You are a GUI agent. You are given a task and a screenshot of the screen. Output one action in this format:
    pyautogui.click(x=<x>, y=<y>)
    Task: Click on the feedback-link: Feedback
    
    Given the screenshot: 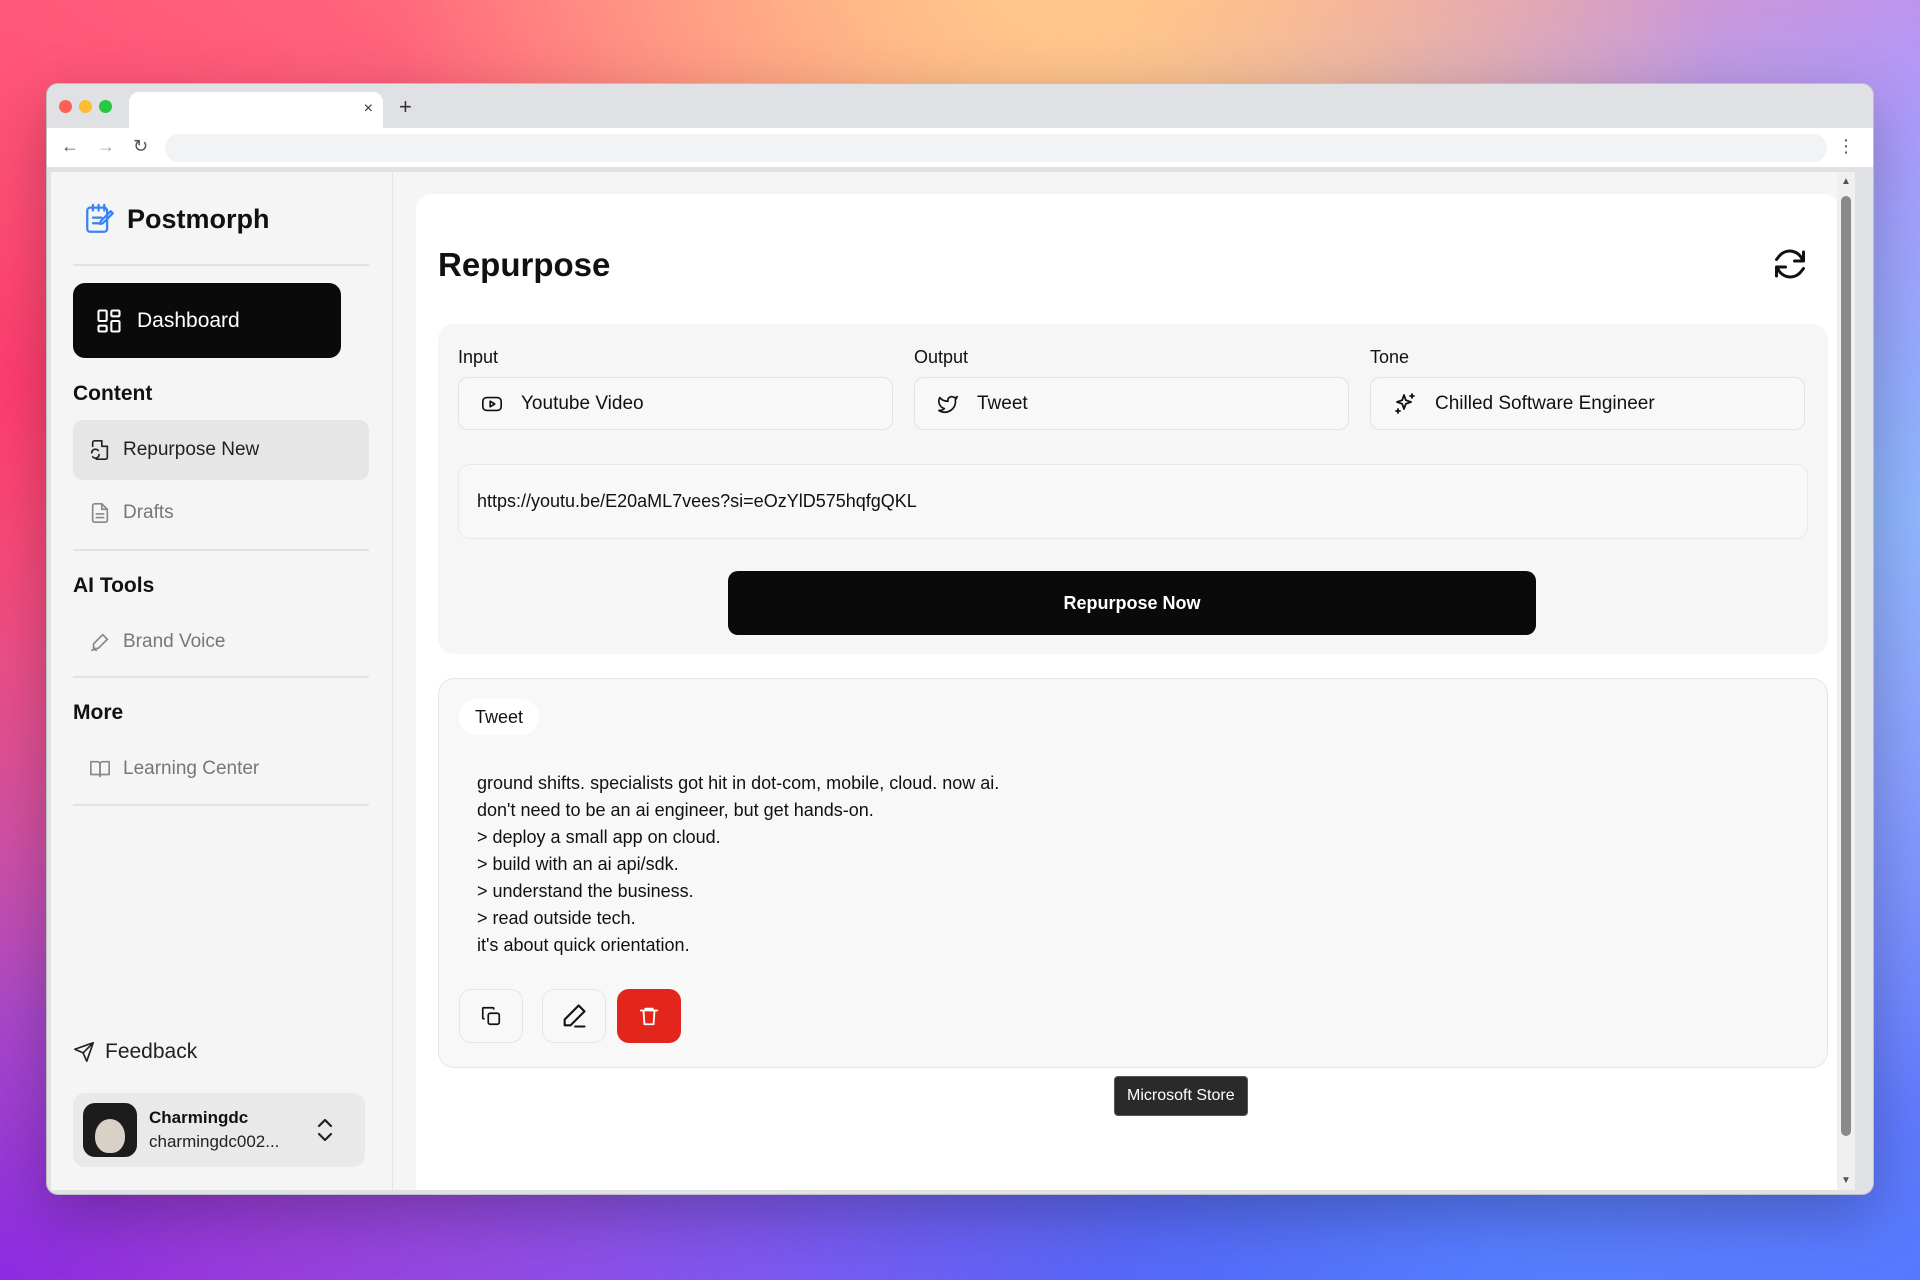 What is the action you would take?
    pyautogui.click(x=135, y=1052)
    